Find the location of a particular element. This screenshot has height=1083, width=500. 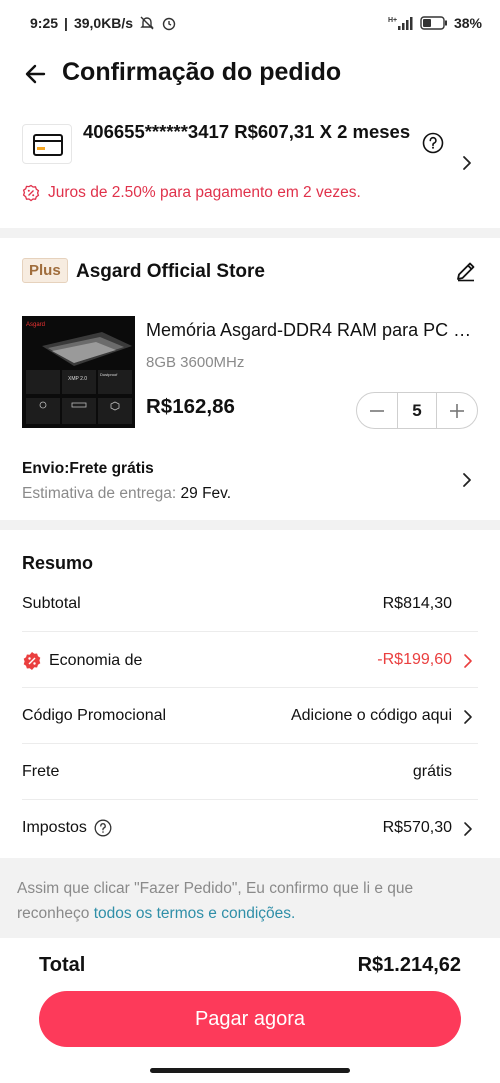

minus-icon is located at coordinates (377, 410).